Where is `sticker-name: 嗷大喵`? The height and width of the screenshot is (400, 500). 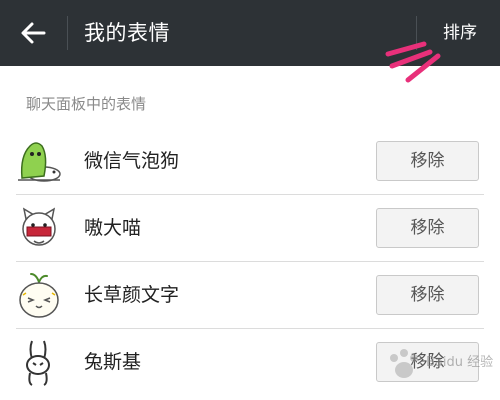 sticker-name: 嗷大喵 is located at coordinates (113, 228).